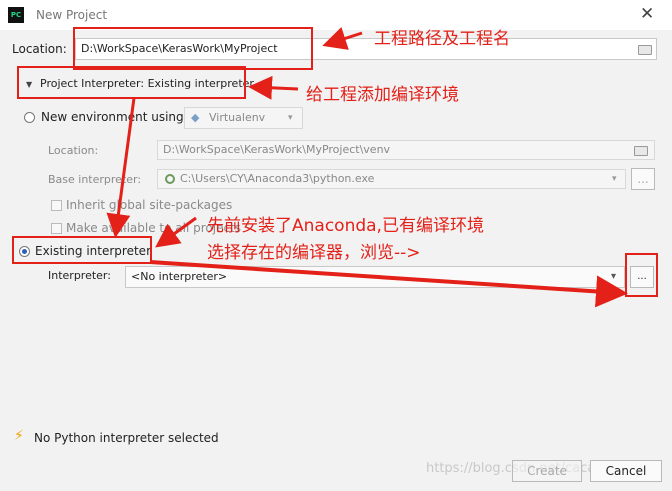 This screenshot has height=491, width=672. Describe the element at coordinates (273, 87) in the screenshot. I see `env-arrow` at that location.